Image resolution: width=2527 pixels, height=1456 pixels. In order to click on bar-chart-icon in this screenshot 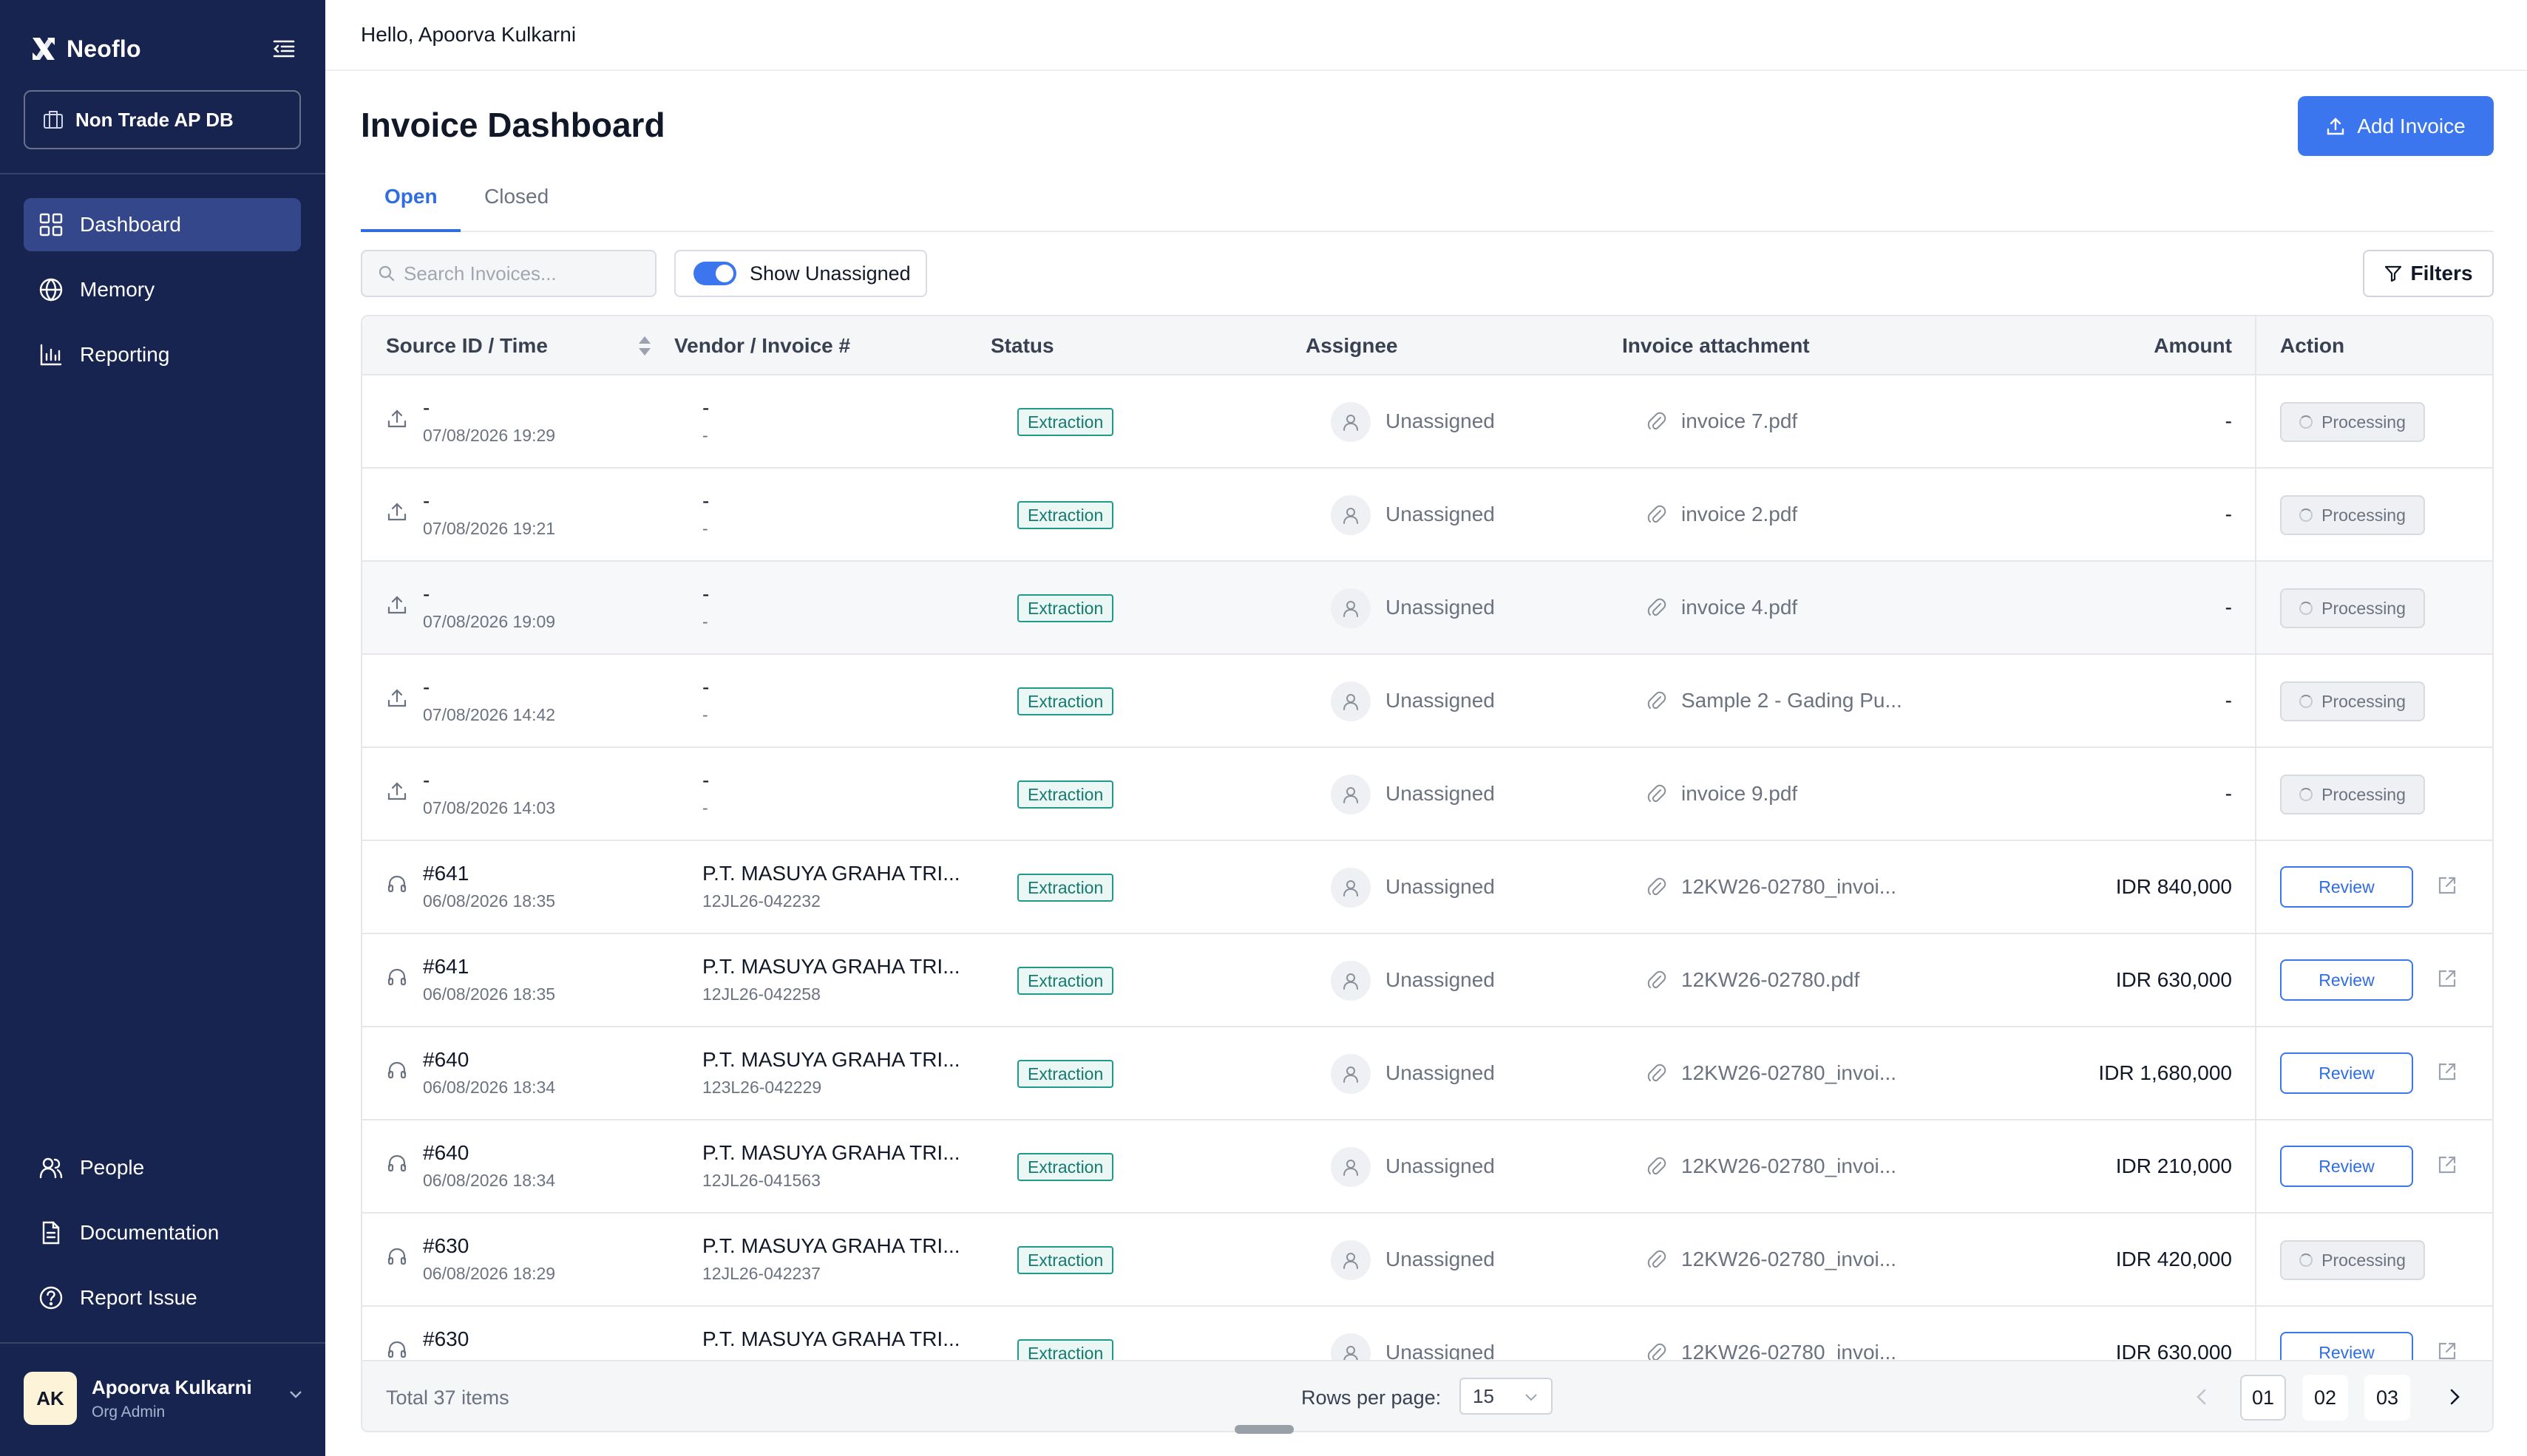, I will do `click(51, 355)`.